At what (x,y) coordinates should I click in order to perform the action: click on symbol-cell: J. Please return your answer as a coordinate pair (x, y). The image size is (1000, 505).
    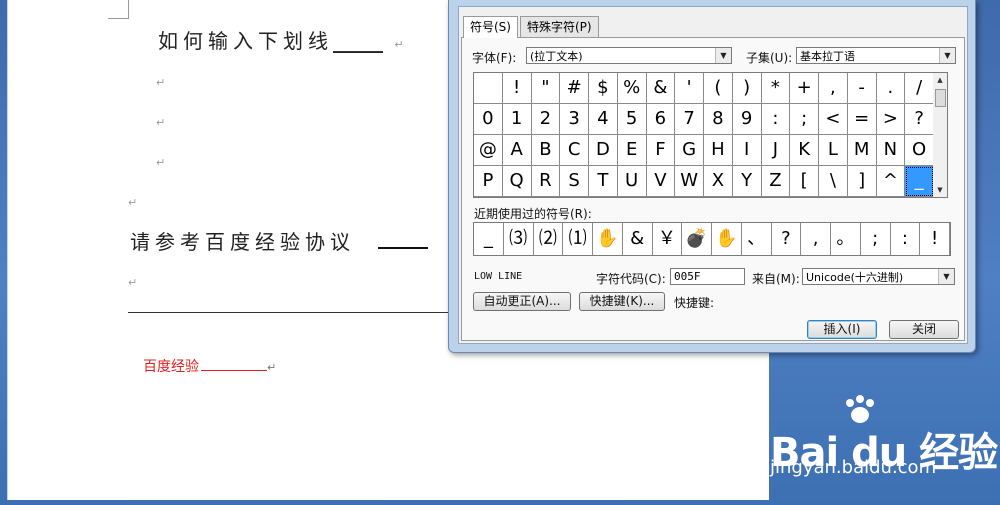
    Looking at the image, I should click on (776, 150).